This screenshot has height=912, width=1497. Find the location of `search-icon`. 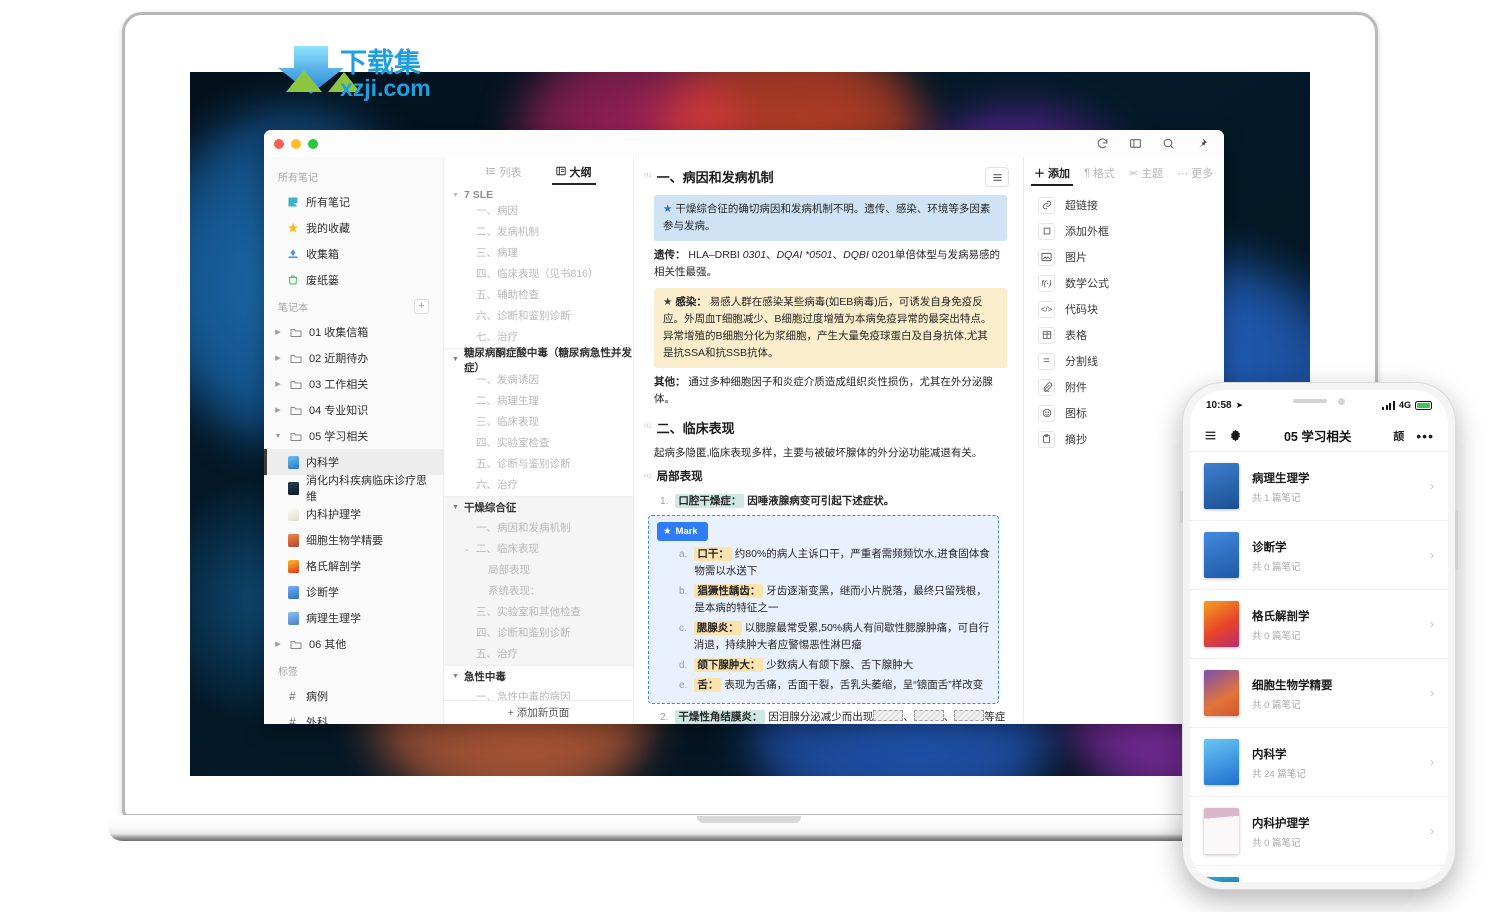

search-icon is located at coordinates (1168, 143).